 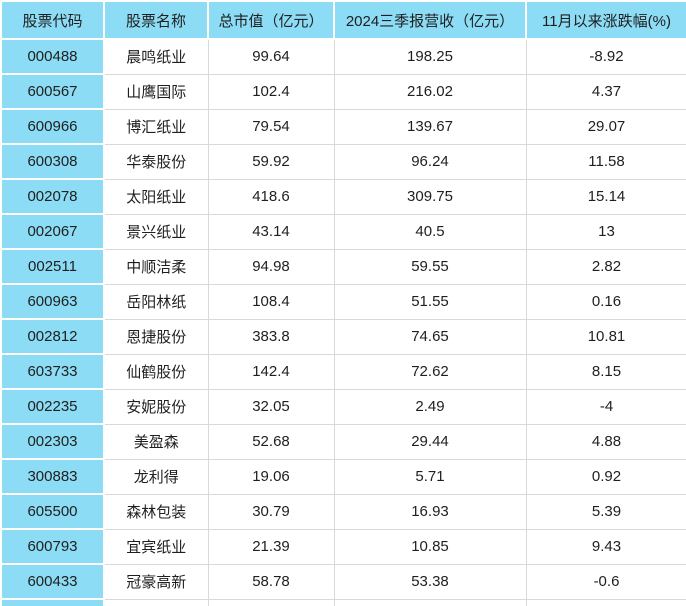 I want to click on column-header-change-pct: 11月以来涨跌幅(%), so click(x=605, y=20).